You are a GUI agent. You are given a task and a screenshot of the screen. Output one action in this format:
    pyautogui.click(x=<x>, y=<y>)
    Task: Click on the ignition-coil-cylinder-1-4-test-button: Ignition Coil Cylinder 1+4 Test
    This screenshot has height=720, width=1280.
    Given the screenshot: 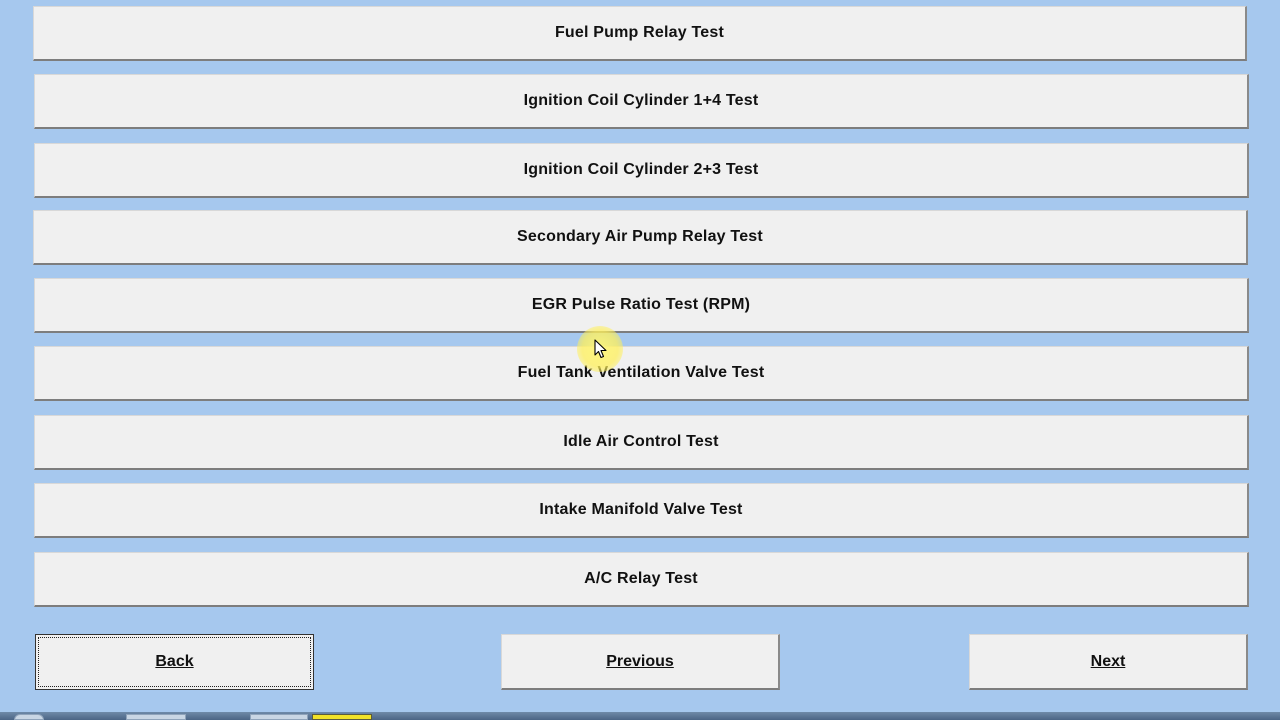 What is the action you would take?
    pyautogui.click(x=641, y=101)
    